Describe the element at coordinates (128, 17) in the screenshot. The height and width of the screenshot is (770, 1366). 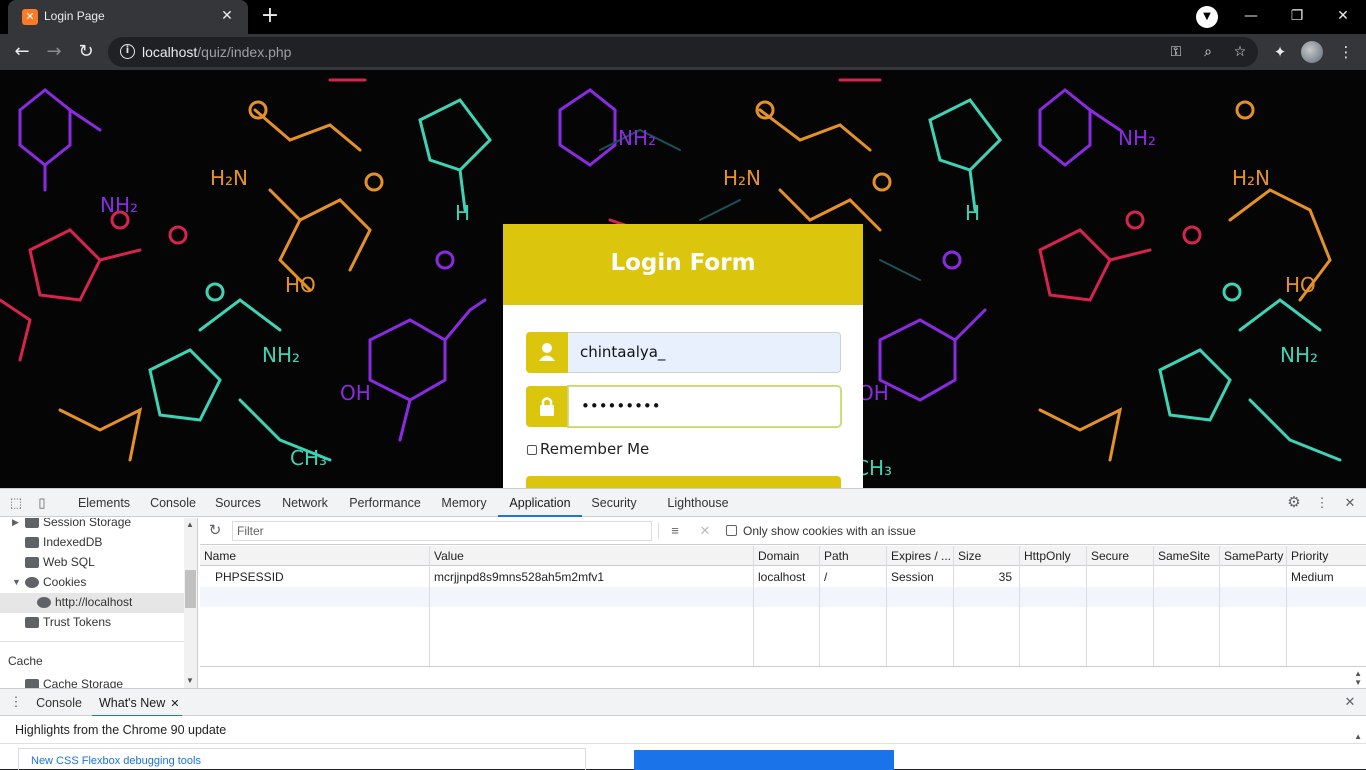
I see `browser-tab: ✕ Login Page ✕` at that location.